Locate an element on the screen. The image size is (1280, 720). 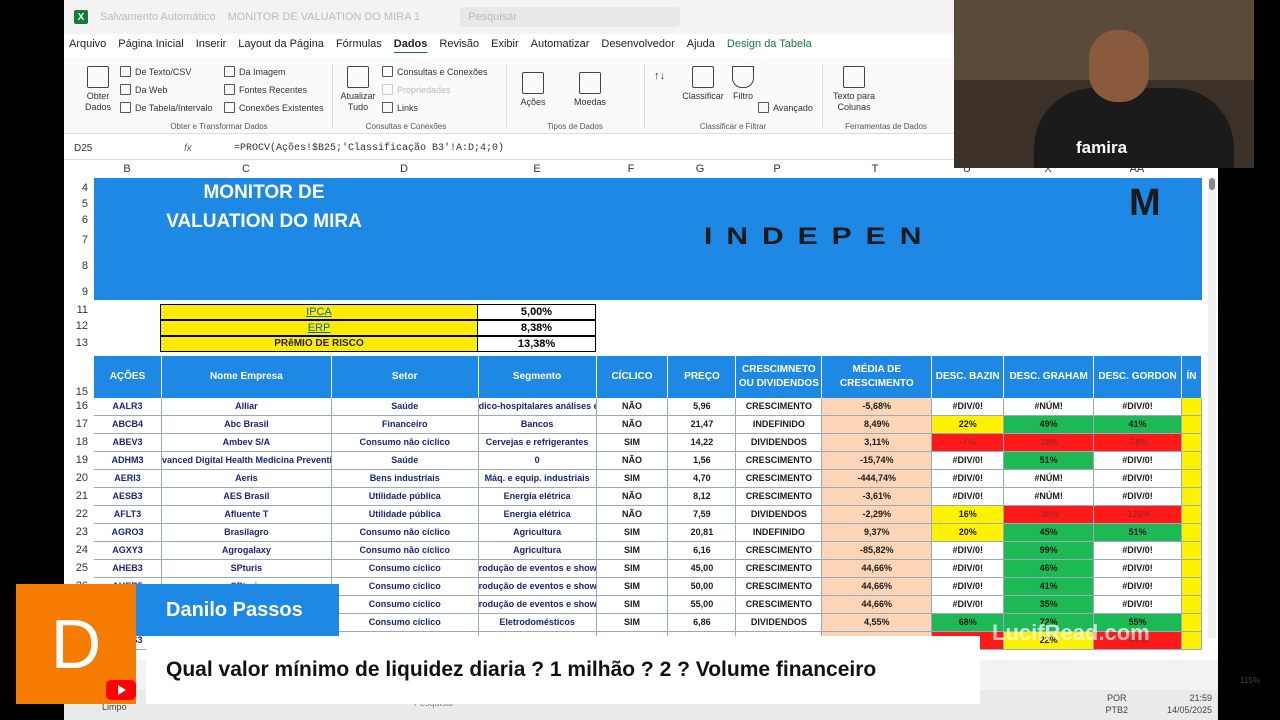
cell-nm: SPturis is located at coordinates (247, 568).